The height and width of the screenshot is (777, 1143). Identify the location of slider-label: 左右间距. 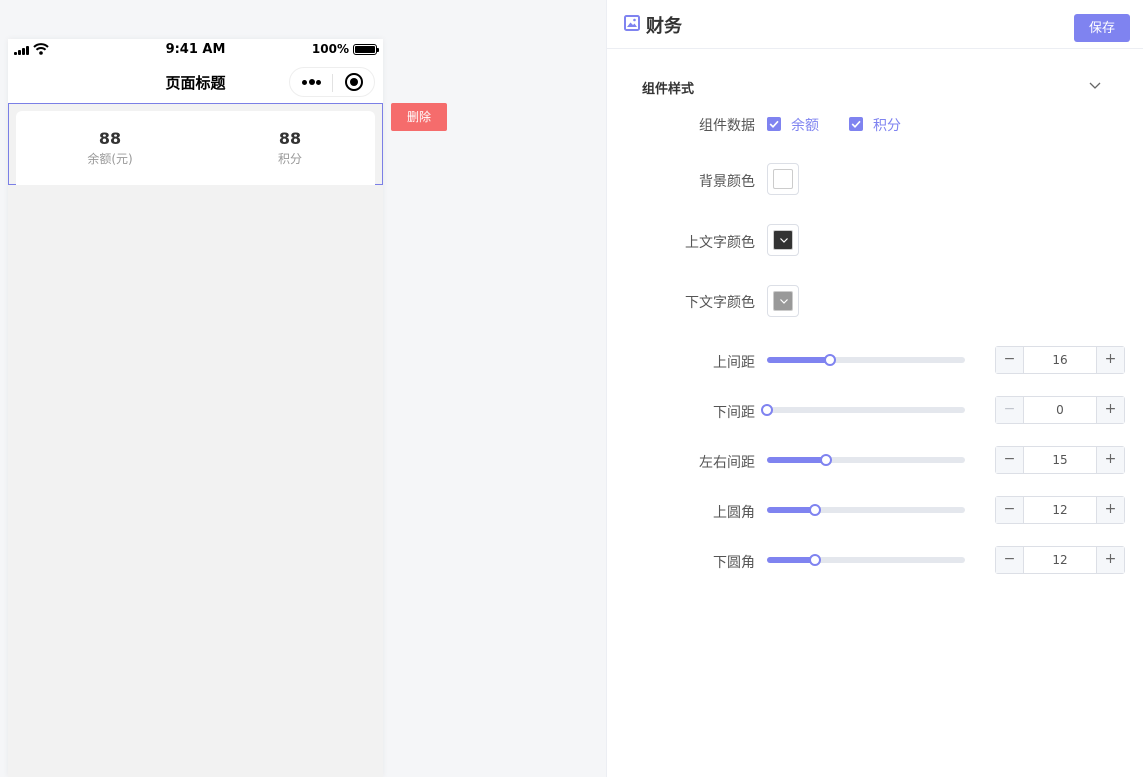
(727, 463).